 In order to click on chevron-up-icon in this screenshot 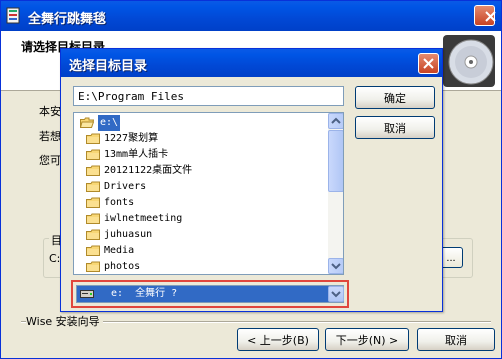, I will do `click(336, 120)`.